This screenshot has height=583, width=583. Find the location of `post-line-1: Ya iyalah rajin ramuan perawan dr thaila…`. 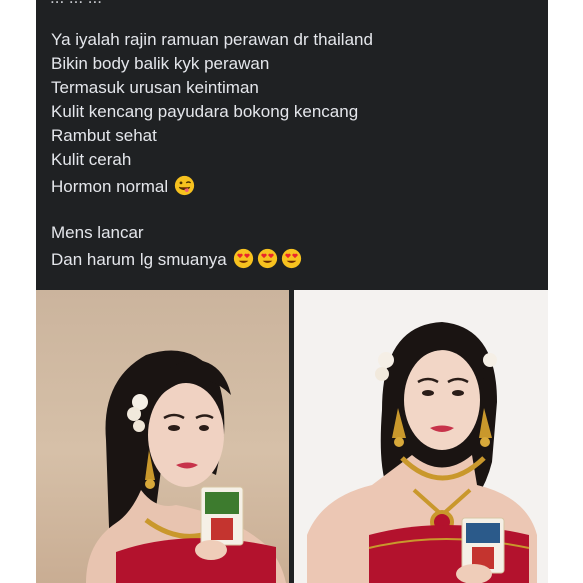

post-line-1: Ya iyalah rajin ramuan perawan dr thaila… is located at coordinates (212, 39).